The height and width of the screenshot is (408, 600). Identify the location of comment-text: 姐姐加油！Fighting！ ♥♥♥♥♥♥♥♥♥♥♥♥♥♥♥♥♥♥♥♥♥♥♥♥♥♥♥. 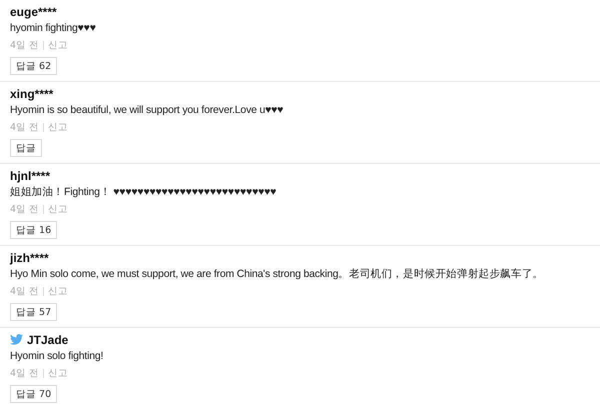
(144, 192).